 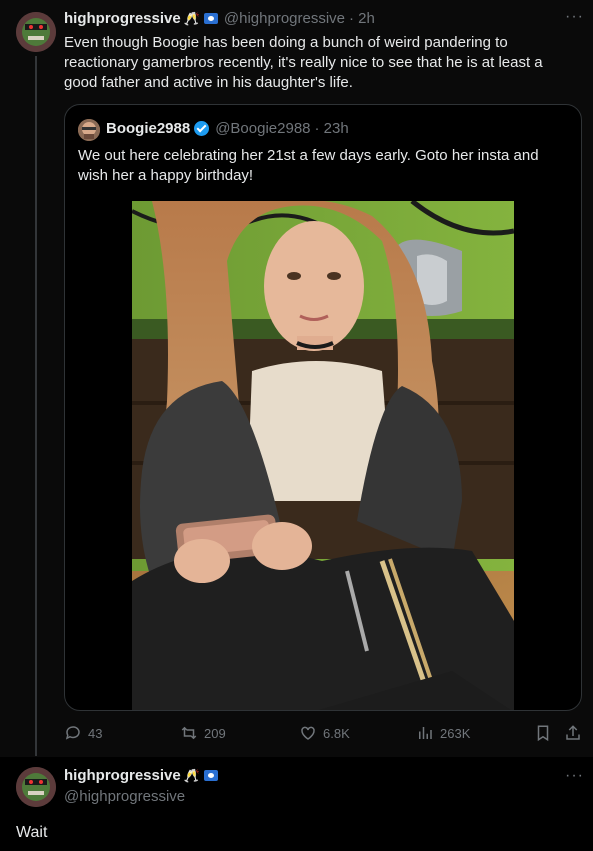 I want to click on tweet-header: highprogressive 🥂 @highprogressive · 2h, so click(x=219, y=18).